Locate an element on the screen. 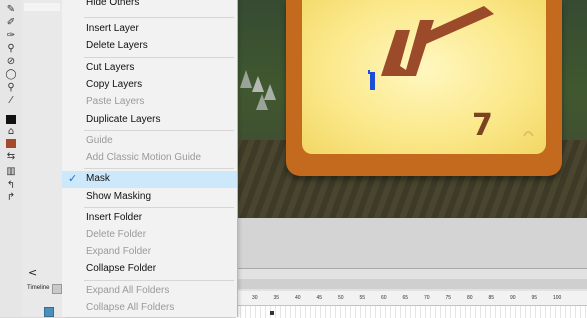  menu-item-show-masking: Show Masking is located at coordinates (149, 197).